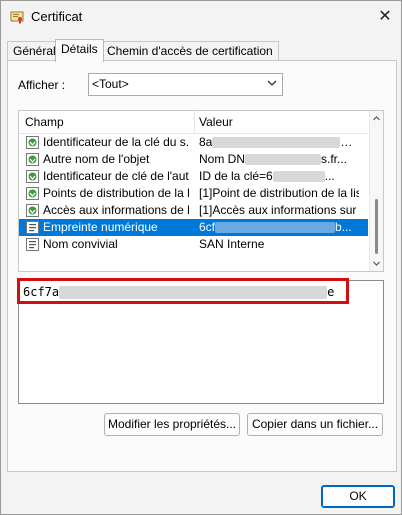 The image size is (402, 515). I want to click on row-value-prefix: ID de la clé=6, so click(236, 176).